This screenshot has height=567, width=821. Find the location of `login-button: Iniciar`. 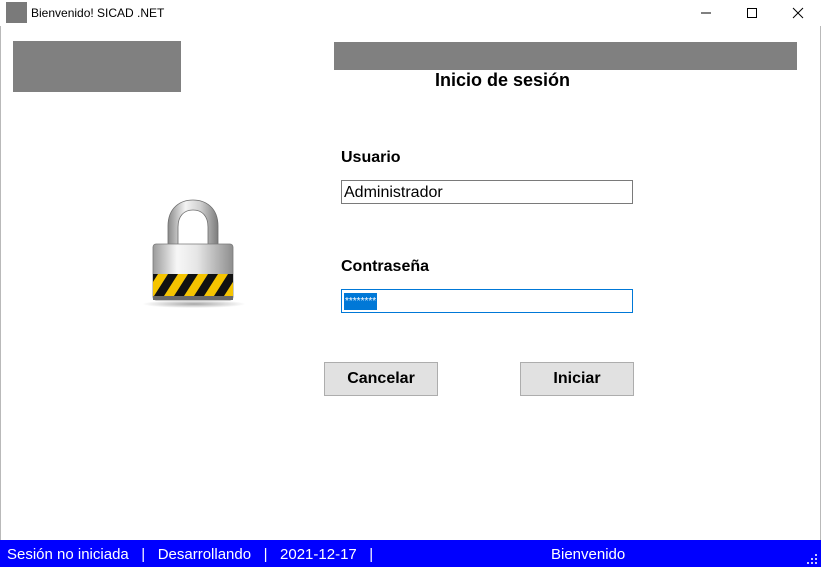

login-button: Iniciar is located at coordinates (577, 379).